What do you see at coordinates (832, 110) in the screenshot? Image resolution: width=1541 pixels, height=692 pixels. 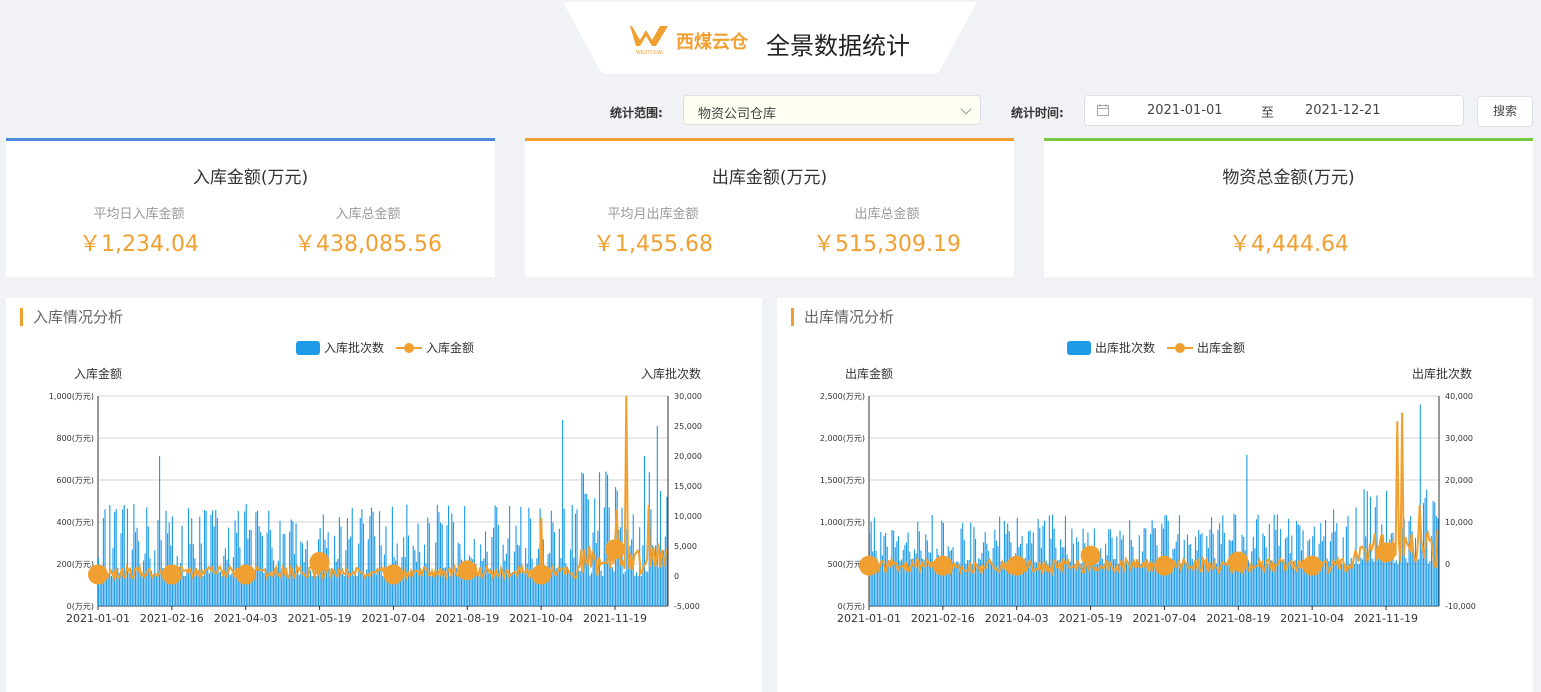 I see `range-select: 物资公司仓库` at bounding box center [832, 110].